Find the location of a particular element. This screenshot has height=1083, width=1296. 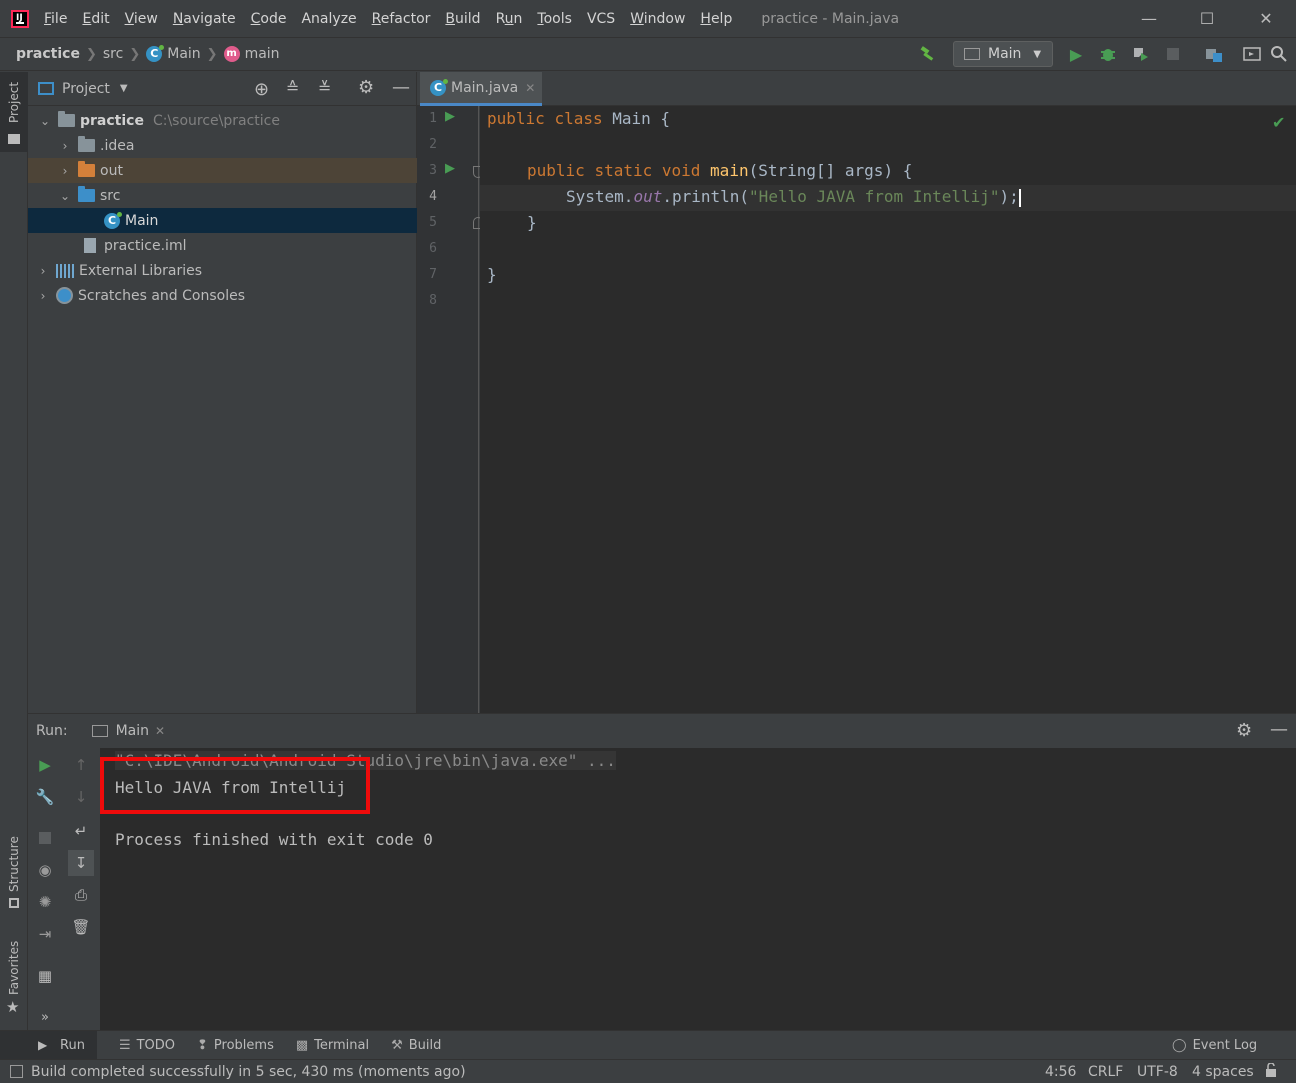

tree-item-practice-iml: practice.iml is located at coordinates (222, 245).